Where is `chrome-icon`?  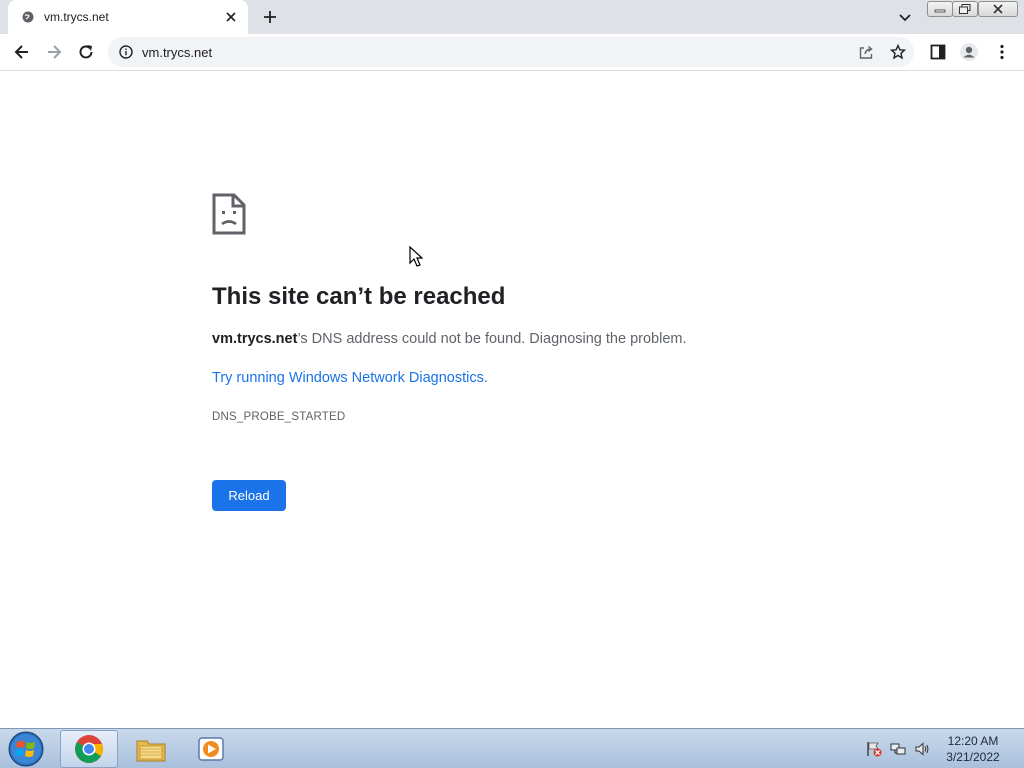
chrome-icon is located at coordinates (89, 749).